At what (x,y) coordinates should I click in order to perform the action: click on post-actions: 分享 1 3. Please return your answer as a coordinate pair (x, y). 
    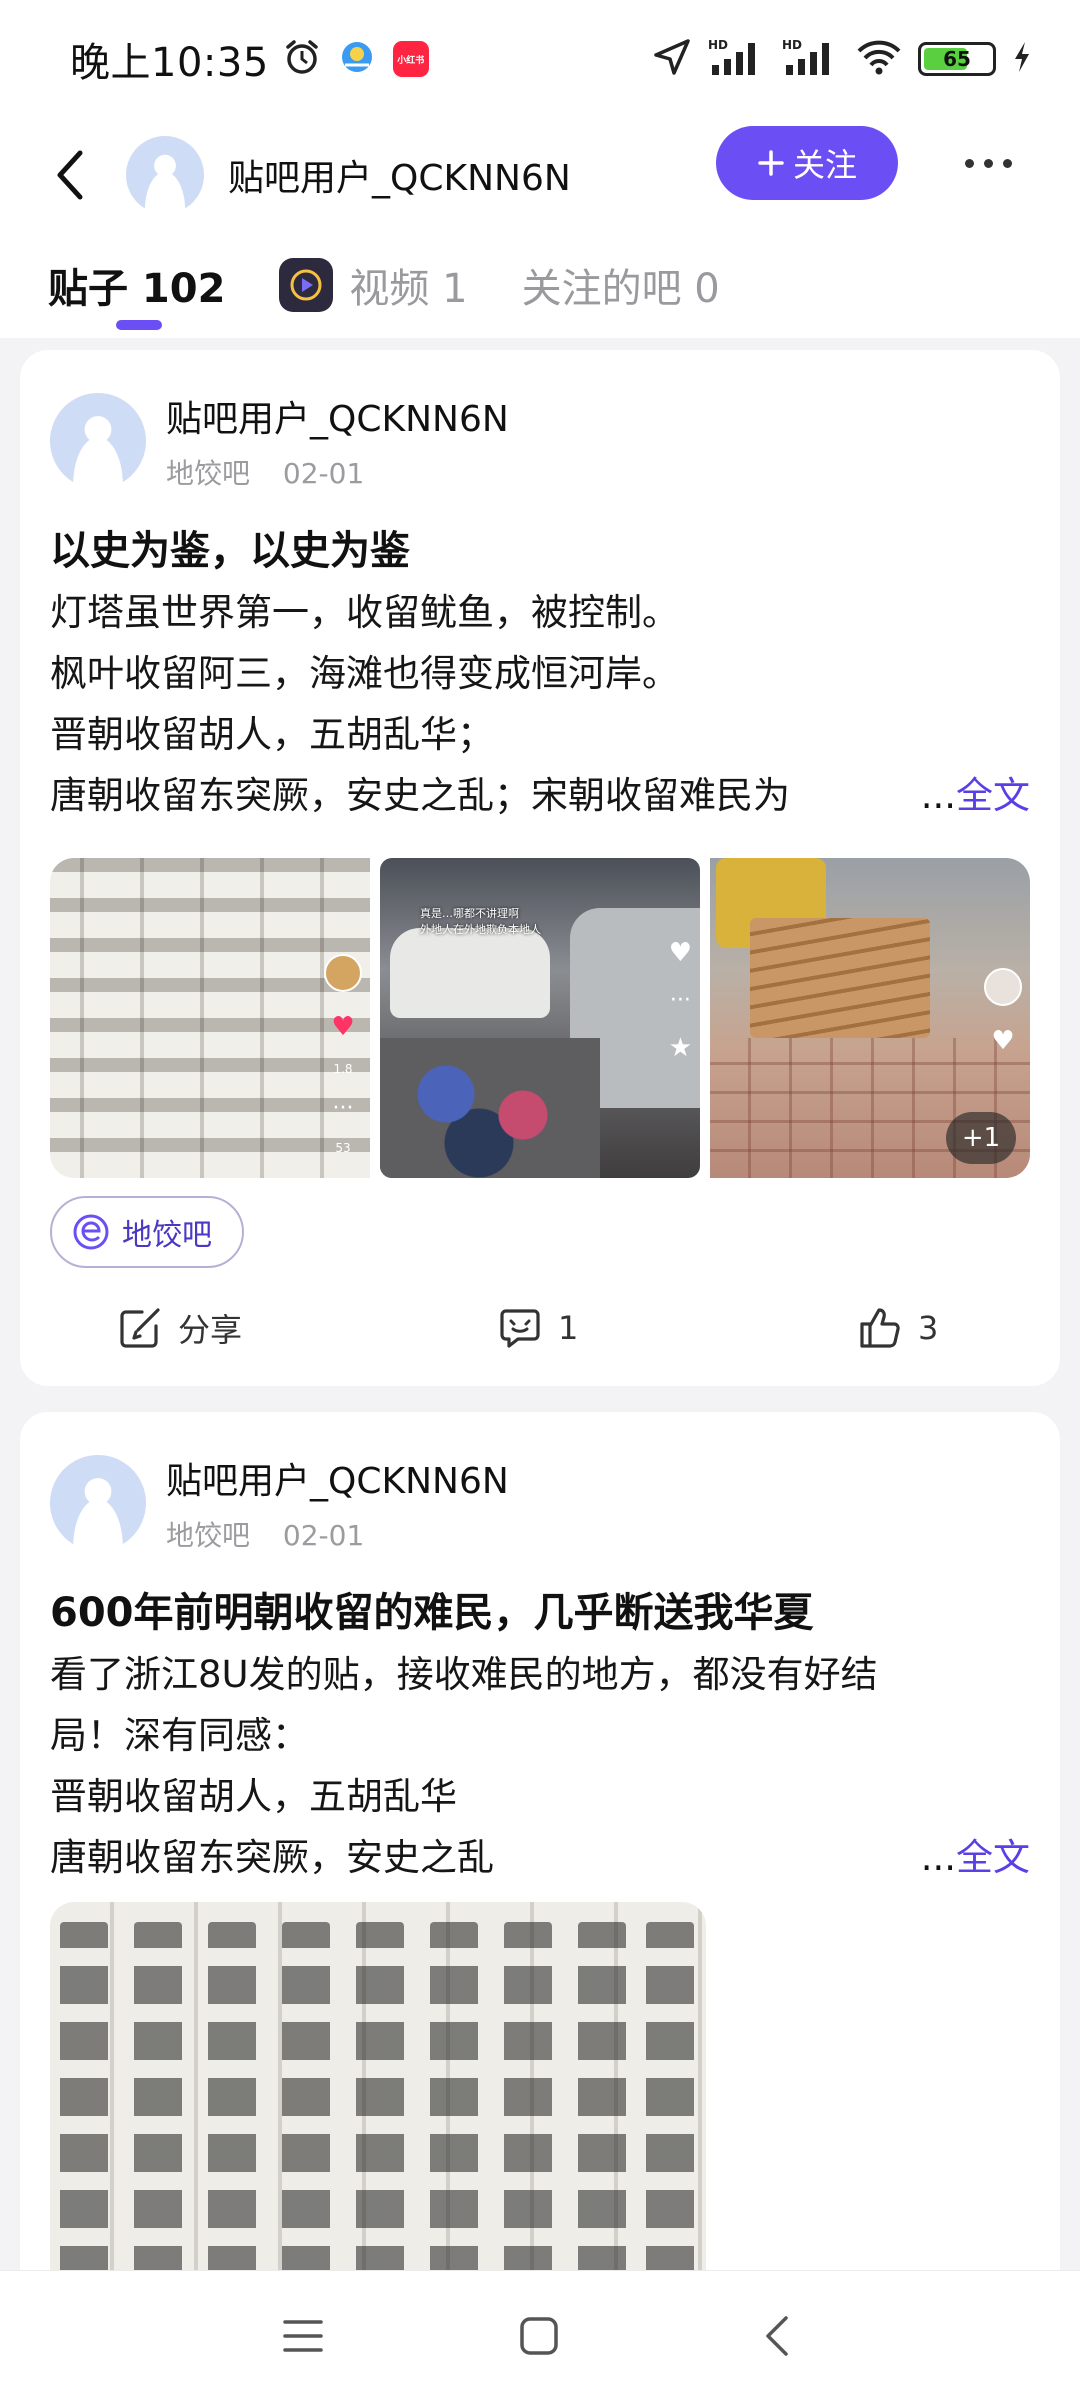
    Looking at the image, I should click on (540, 1328).